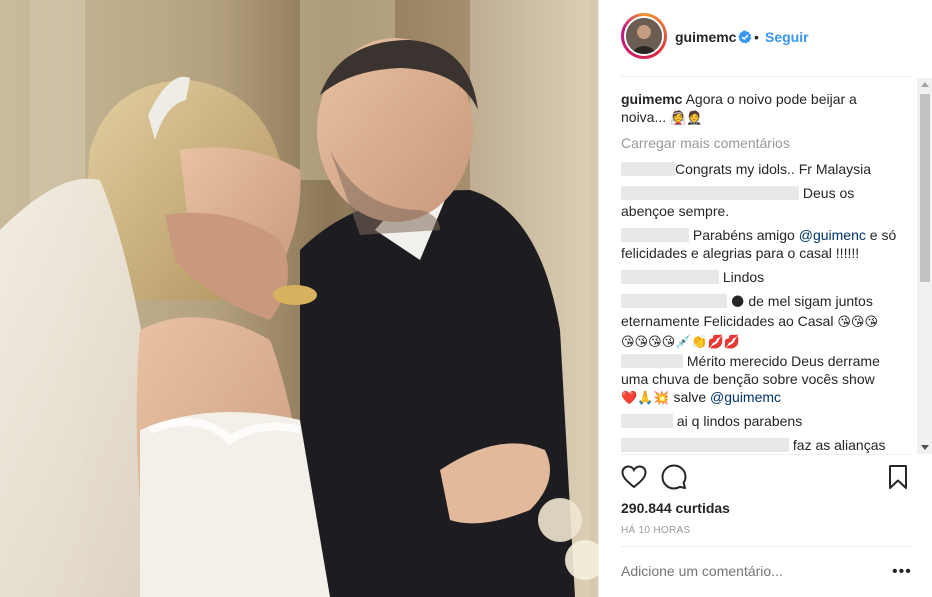 This screenshot has width=932, height=597. I want to click on comment-mention: @guimemc, so click(745, 397).